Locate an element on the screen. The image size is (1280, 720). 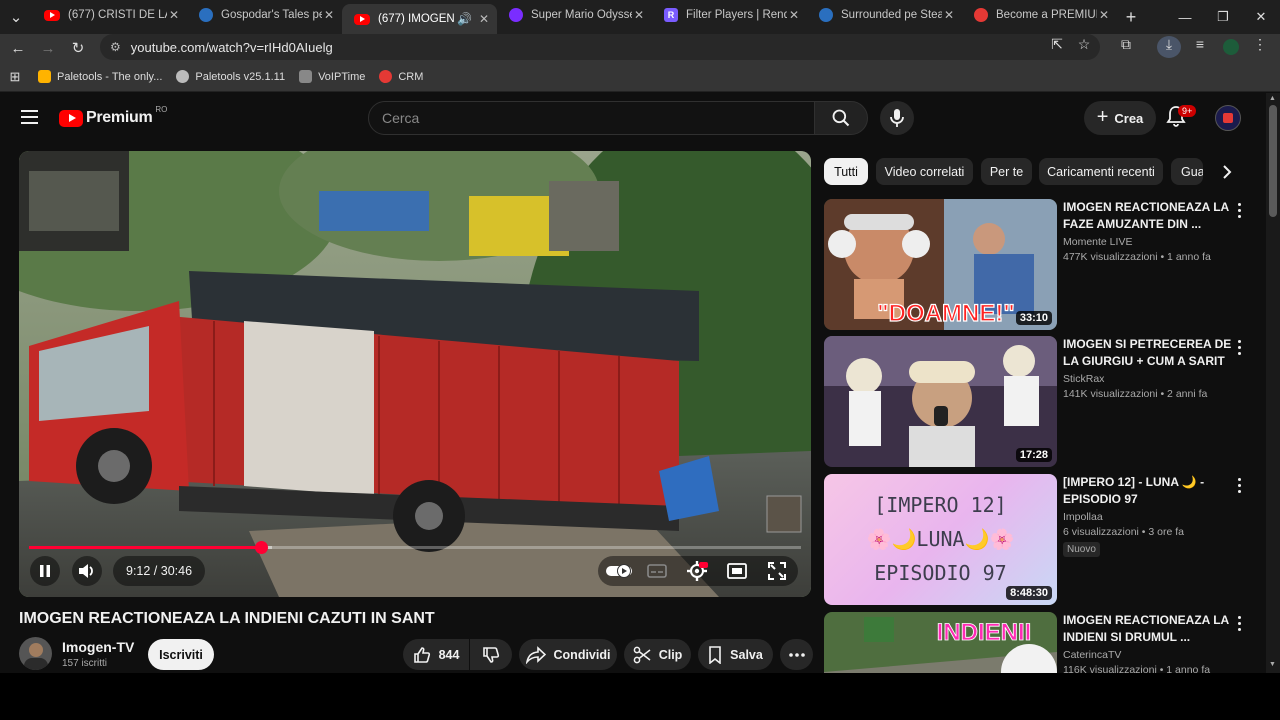
url-text: youtube.com/watch?v=rIHd0AIuelg is located at coordinates (232, 47).